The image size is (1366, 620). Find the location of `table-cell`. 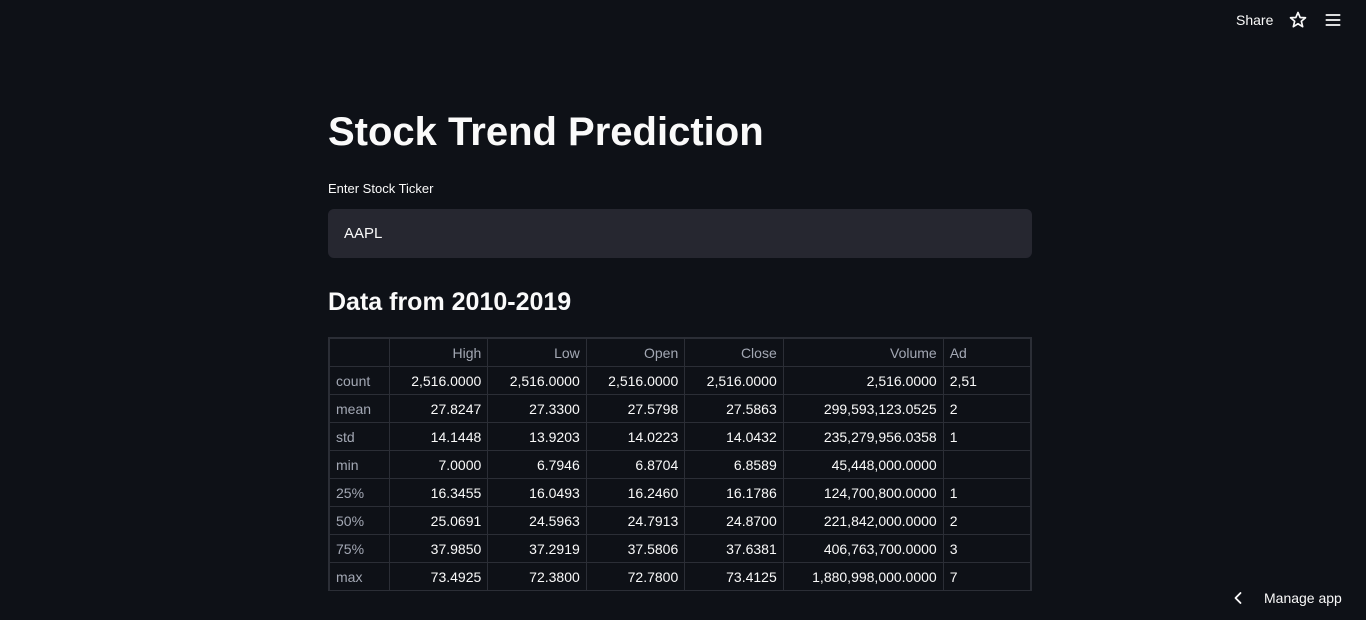

table-cell is located at coordinates (986, 464).